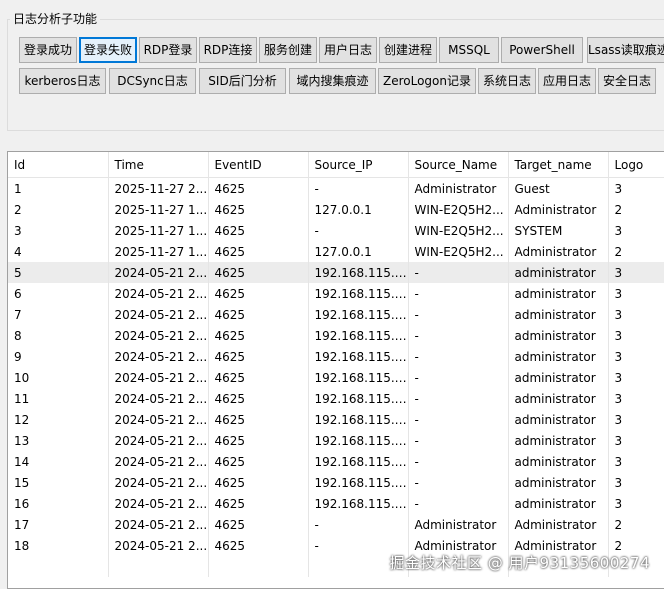 This screenshot has width=664, height=589. What do you see at coordinates (62, 81) in the screenshot?
I see `log-filter-button: kerberos日志` at bounding box center [62, 81].